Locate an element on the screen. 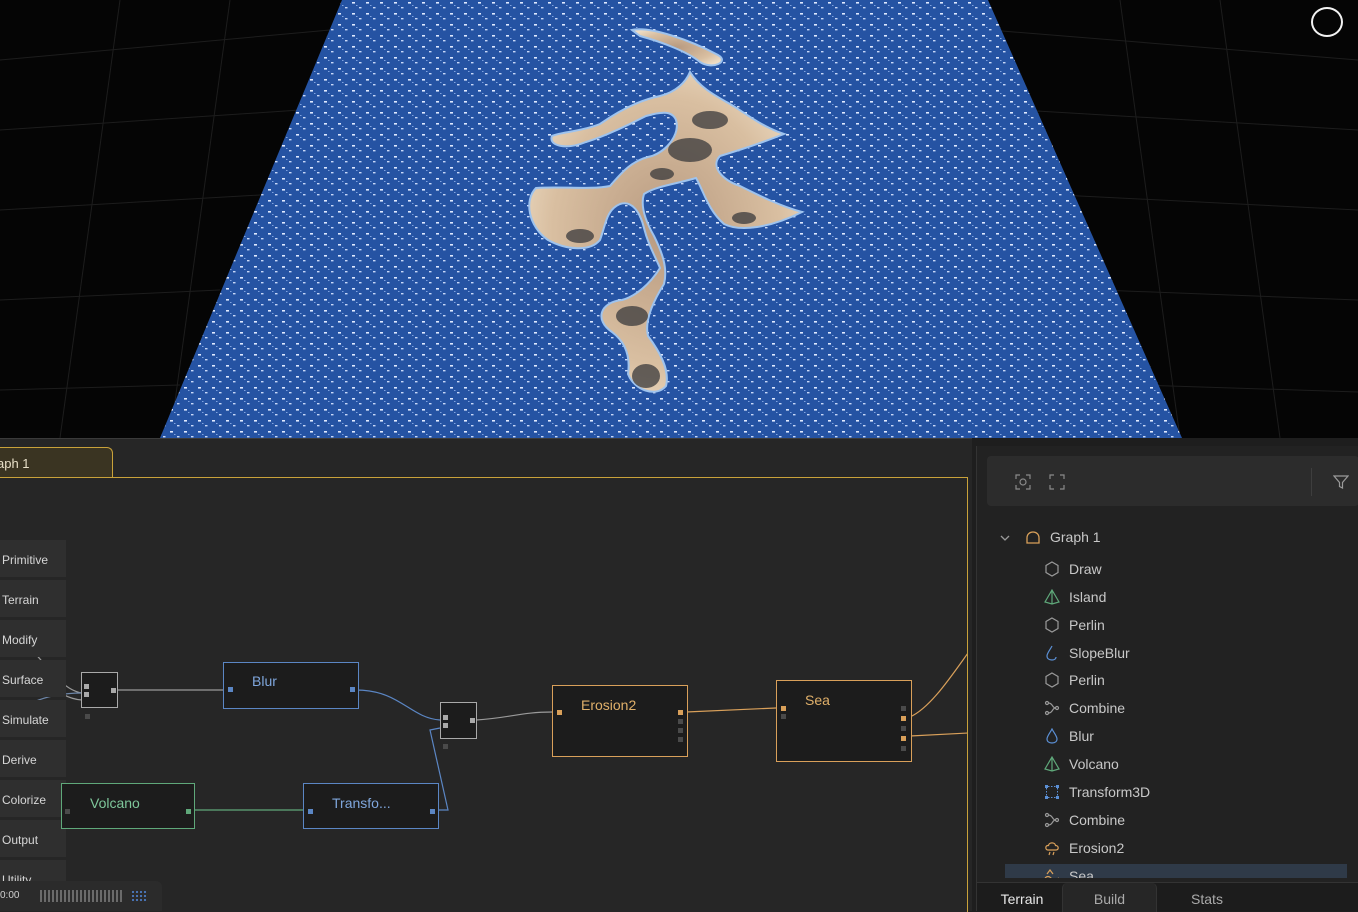  tree-item-selected: Sea is located at coordinates (1184, 871).